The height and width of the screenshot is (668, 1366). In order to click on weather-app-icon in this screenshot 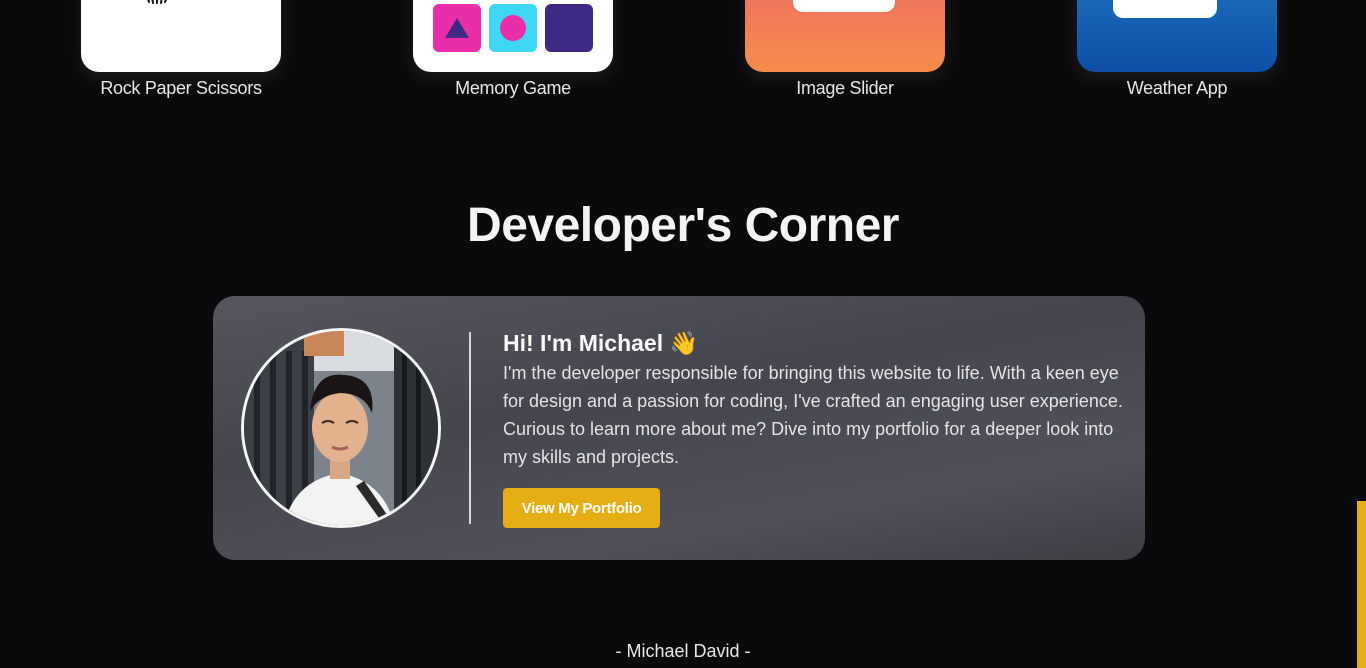, I will do `click(1177, 36)`.